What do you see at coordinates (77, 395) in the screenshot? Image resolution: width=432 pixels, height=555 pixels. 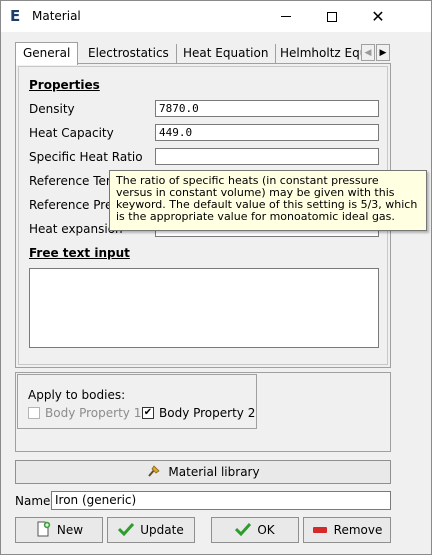 I see `apply-to-bodies-label: Apply to bodies:` at bounding box center [77, 395].